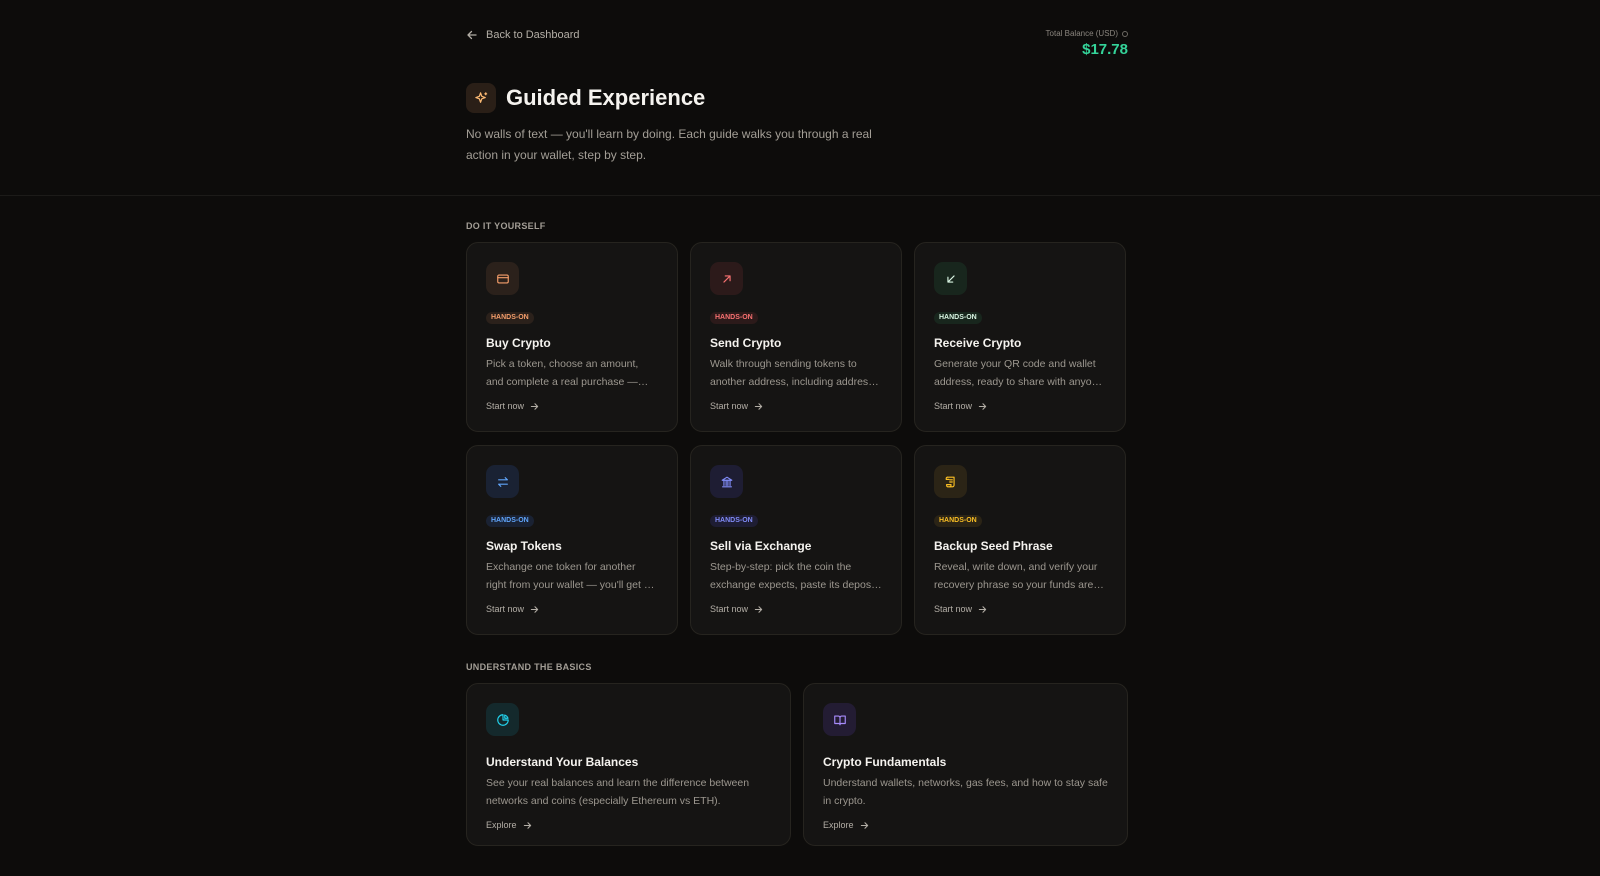 This screenshot has width=1600, height=876. I want to click on back-label: Back to Dashboard, so click(533, 35).